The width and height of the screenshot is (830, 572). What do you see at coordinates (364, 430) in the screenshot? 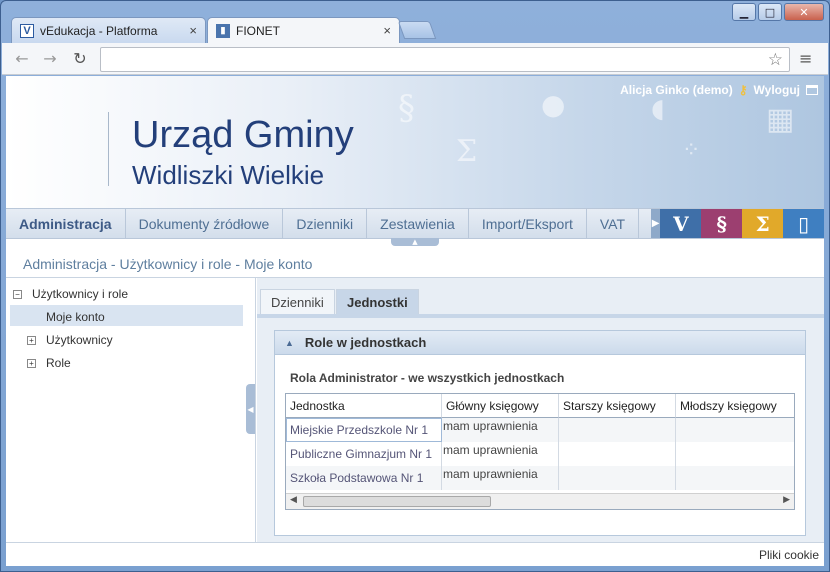
I see `grid-cell: Miejskie Przedszkole Nr 1` at bounding box center [364, 430].